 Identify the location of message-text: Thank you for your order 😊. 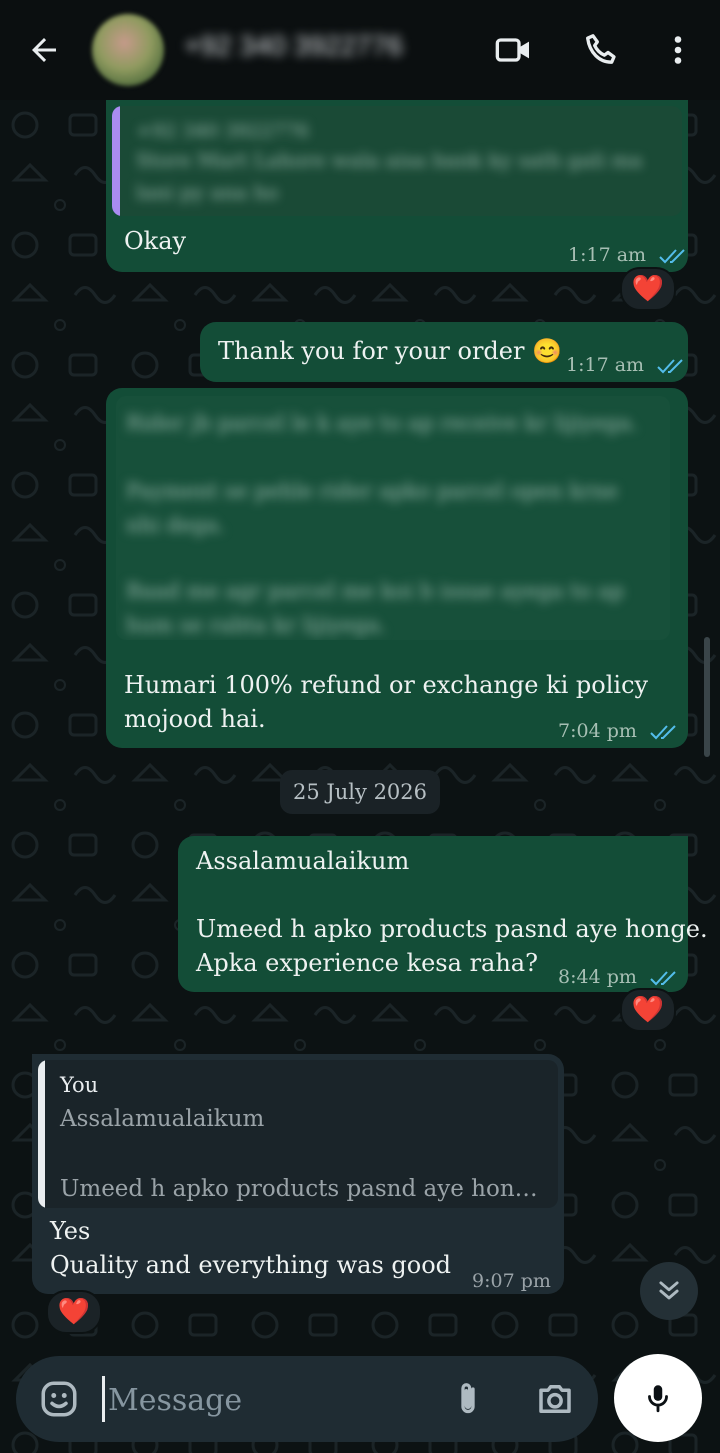
(390, 351).